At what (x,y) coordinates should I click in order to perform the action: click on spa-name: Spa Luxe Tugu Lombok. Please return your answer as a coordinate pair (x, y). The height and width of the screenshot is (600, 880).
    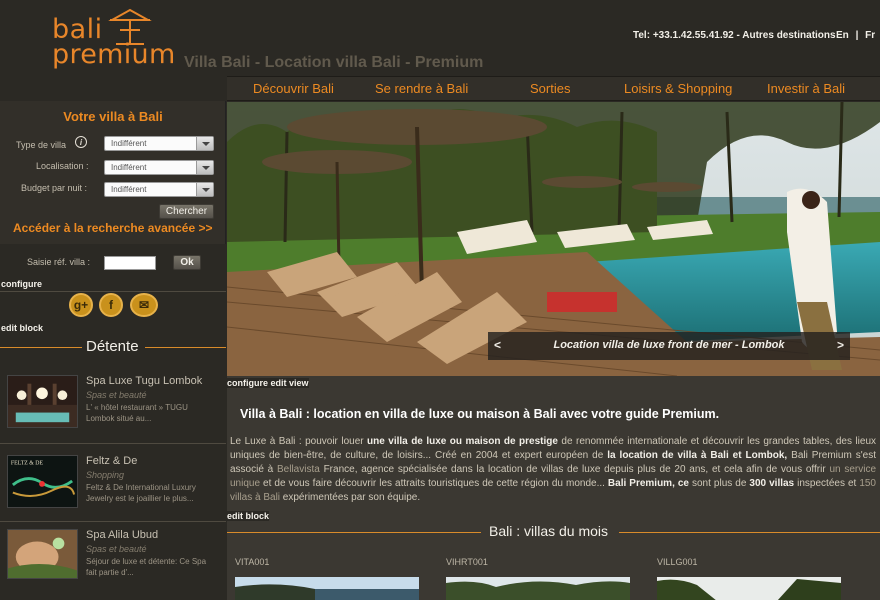
    Looking at the image, I should click on (144, 381).